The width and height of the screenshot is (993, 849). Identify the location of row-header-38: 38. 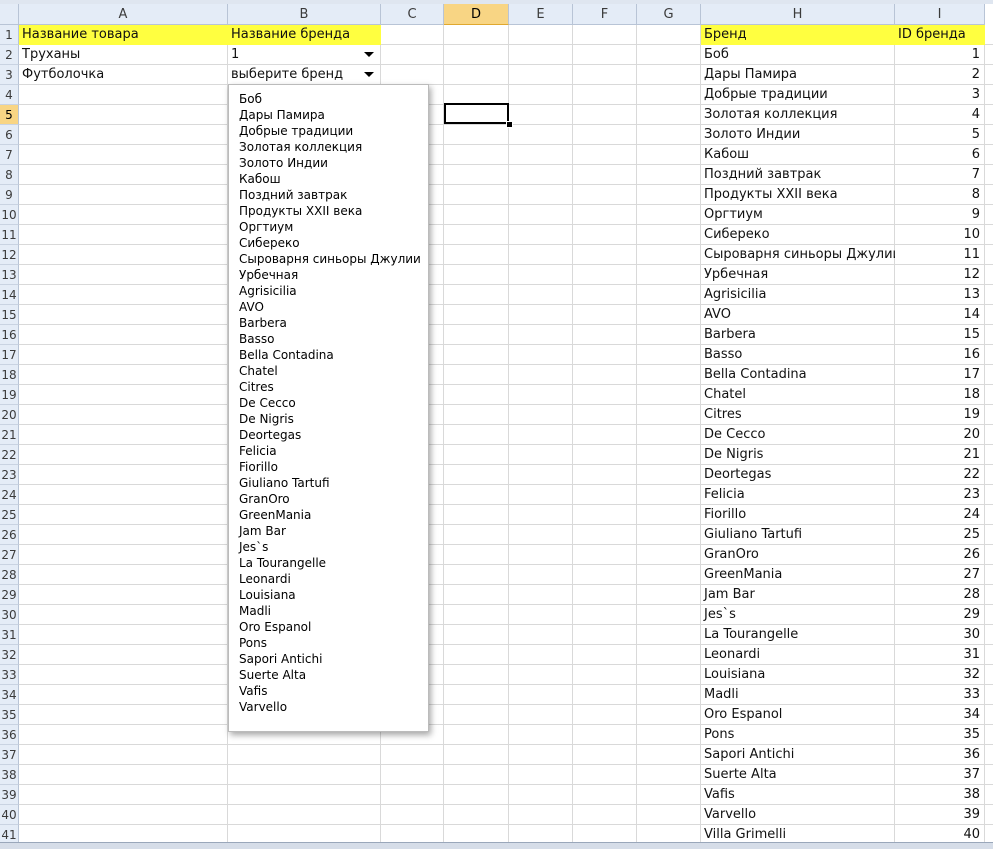
(9, 775).